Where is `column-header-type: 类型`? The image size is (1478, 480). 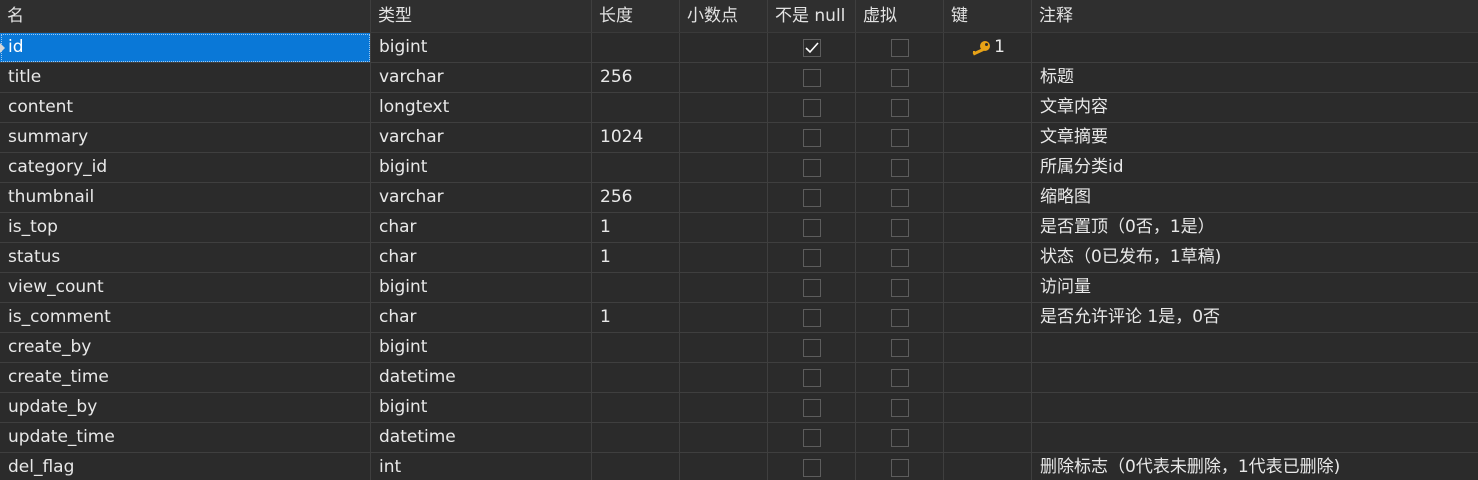 column-header-type: 类型 is located at coordinates (481, 16).